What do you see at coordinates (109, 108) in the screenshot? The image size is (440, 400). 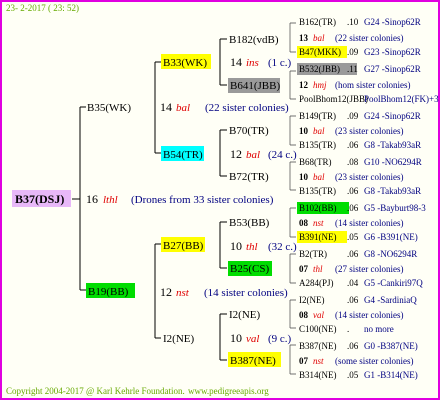 I see `sire-id: B35(WK)` at bounding box center [109, 108].